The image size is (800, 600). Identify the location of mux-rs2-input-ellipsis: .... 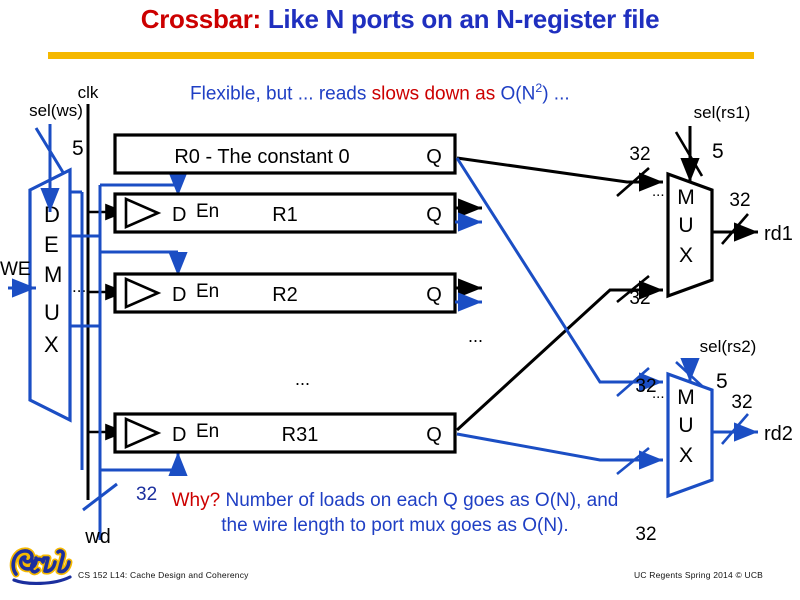
(658, 393).